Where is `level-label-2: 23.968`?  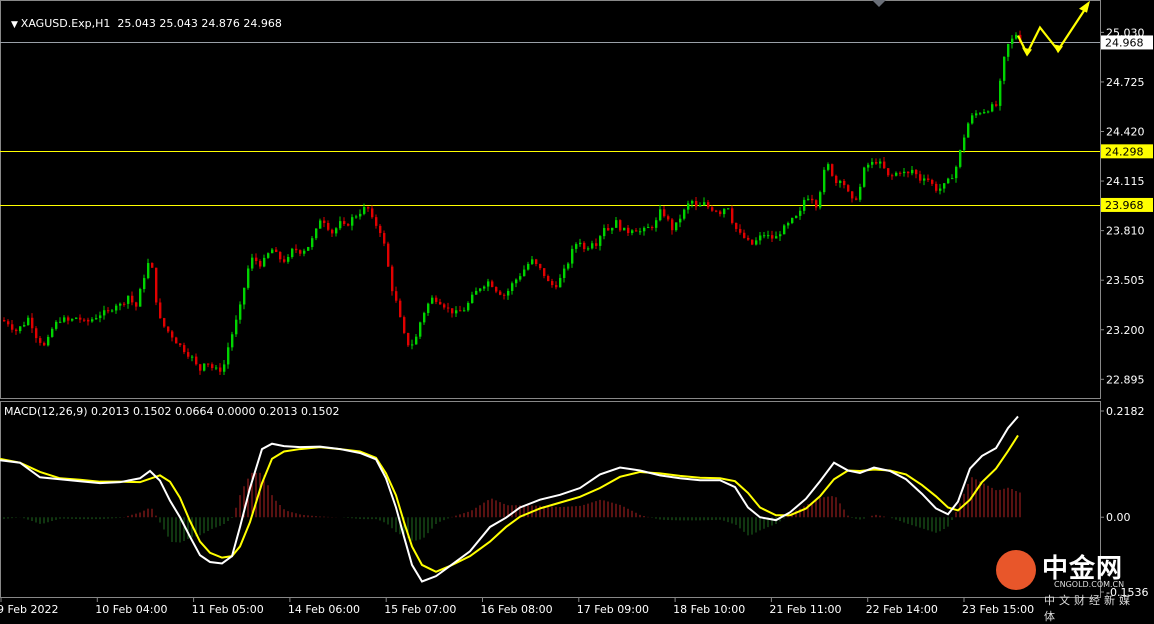 level-label-2: 23.968 is located at coordinates (1127, 204).